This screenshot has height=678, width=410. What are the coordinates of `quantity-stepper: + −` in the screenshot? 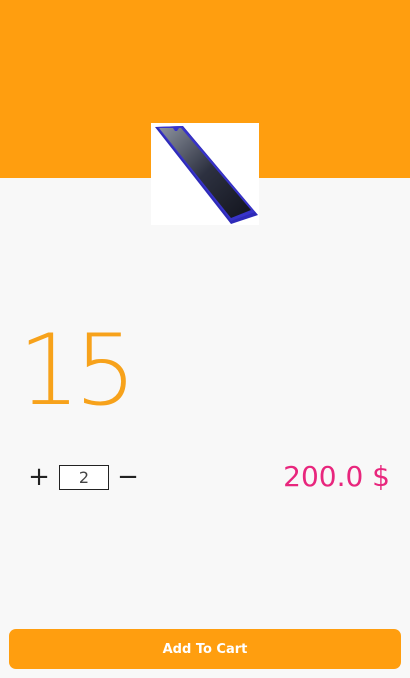 It's located at (83, 477).